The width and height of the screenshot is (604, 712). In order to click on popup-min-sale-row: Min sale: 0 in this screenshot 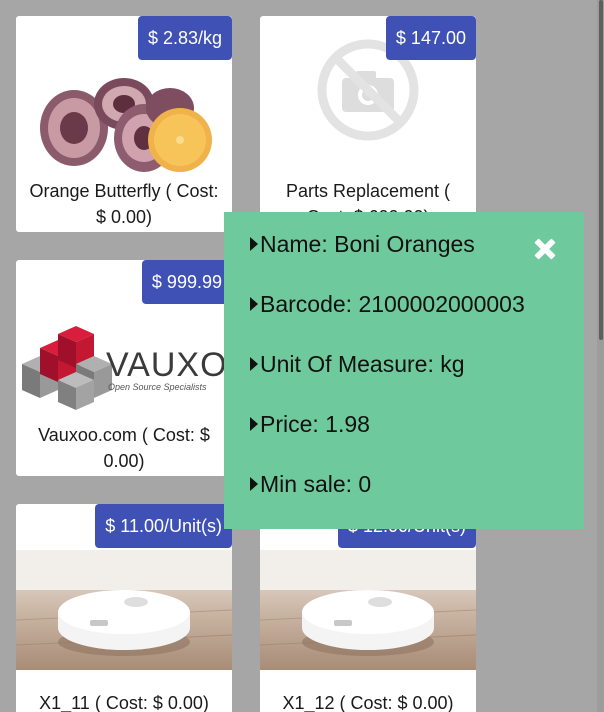, I will do `click(310, 484)`.